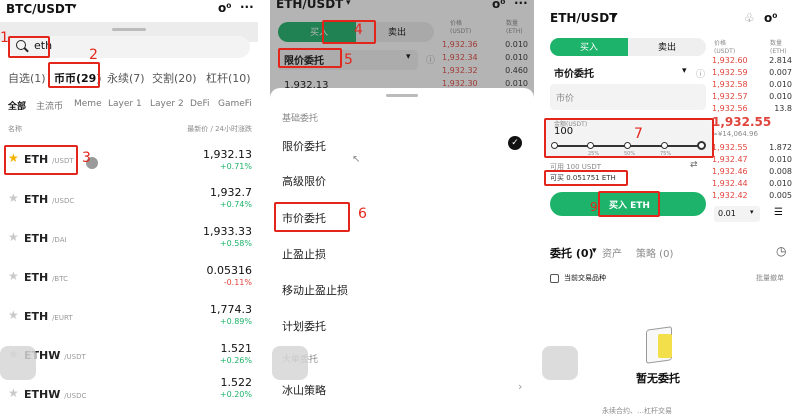 This screenshot has height=418, width=798. I want to click on subtab-major: 主流币, so click(49, 105).